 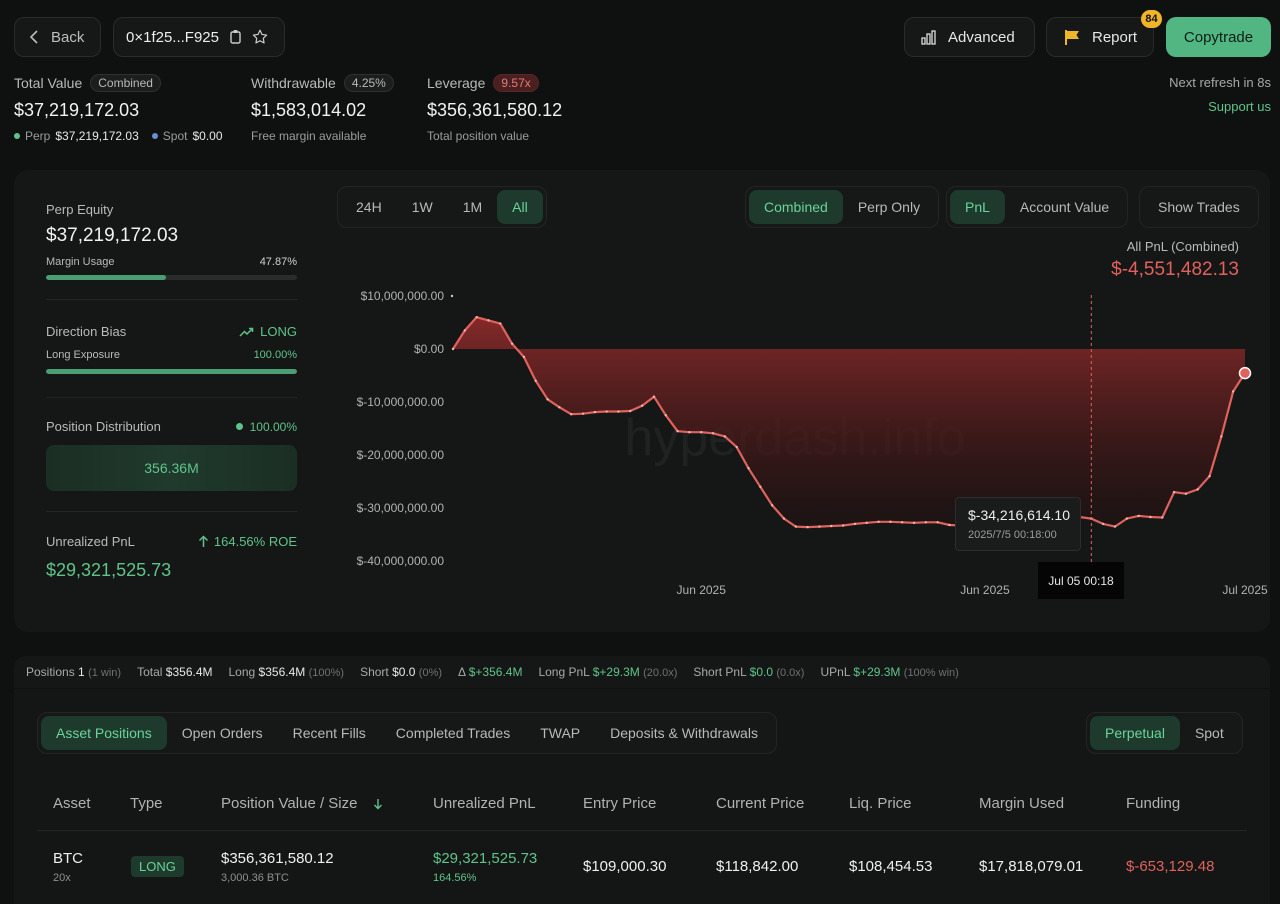 What do you see at coordinates (1012, 535) in the screenshot?
I see `tooltip-date: 2025/7/5 00:18:00` at bounding box center [1012, 535].